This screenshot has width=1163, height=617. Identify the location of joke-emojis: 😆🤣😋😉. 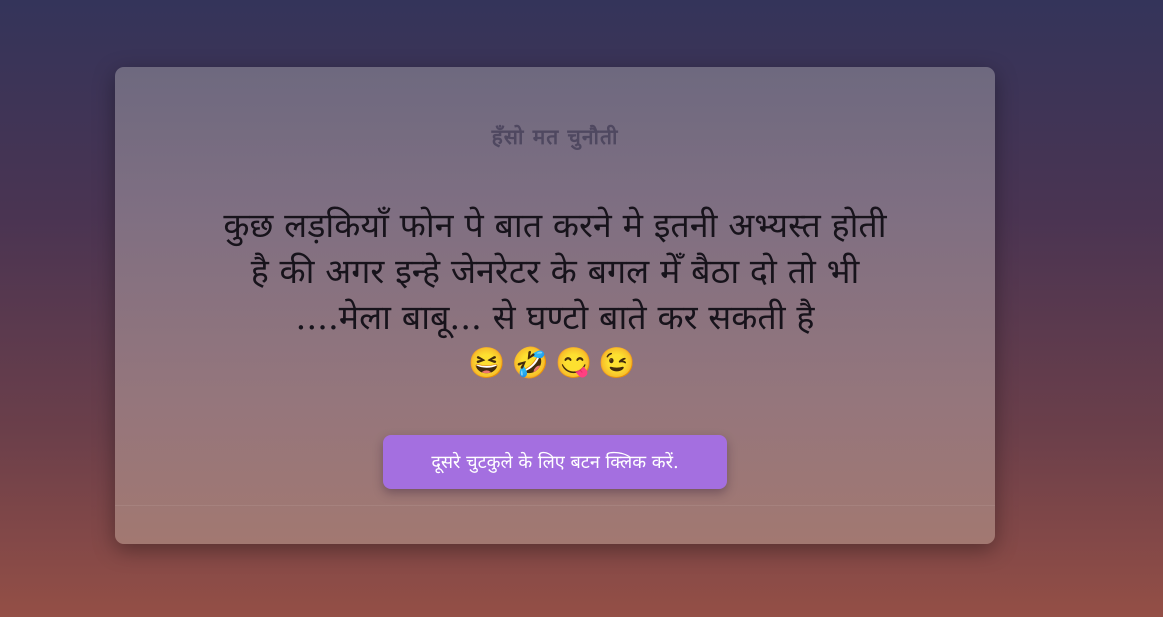
(555, 363).